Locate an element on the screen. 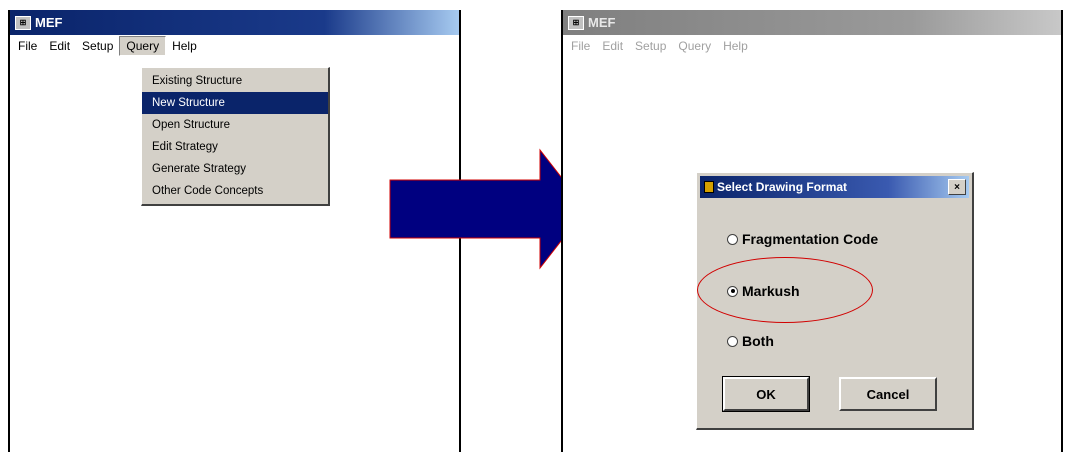  radio-label: Both is located at coordinates (758, 341).